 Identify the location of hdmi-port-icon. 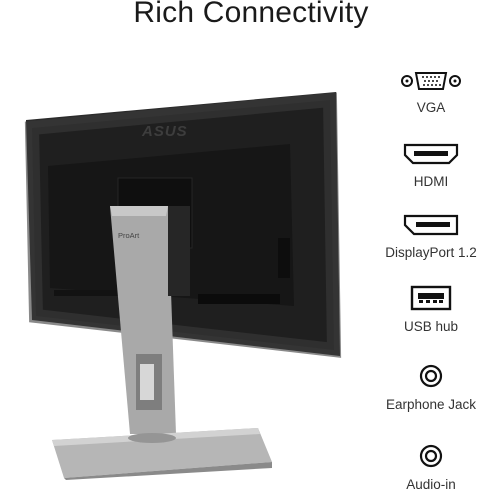
(431, 154).